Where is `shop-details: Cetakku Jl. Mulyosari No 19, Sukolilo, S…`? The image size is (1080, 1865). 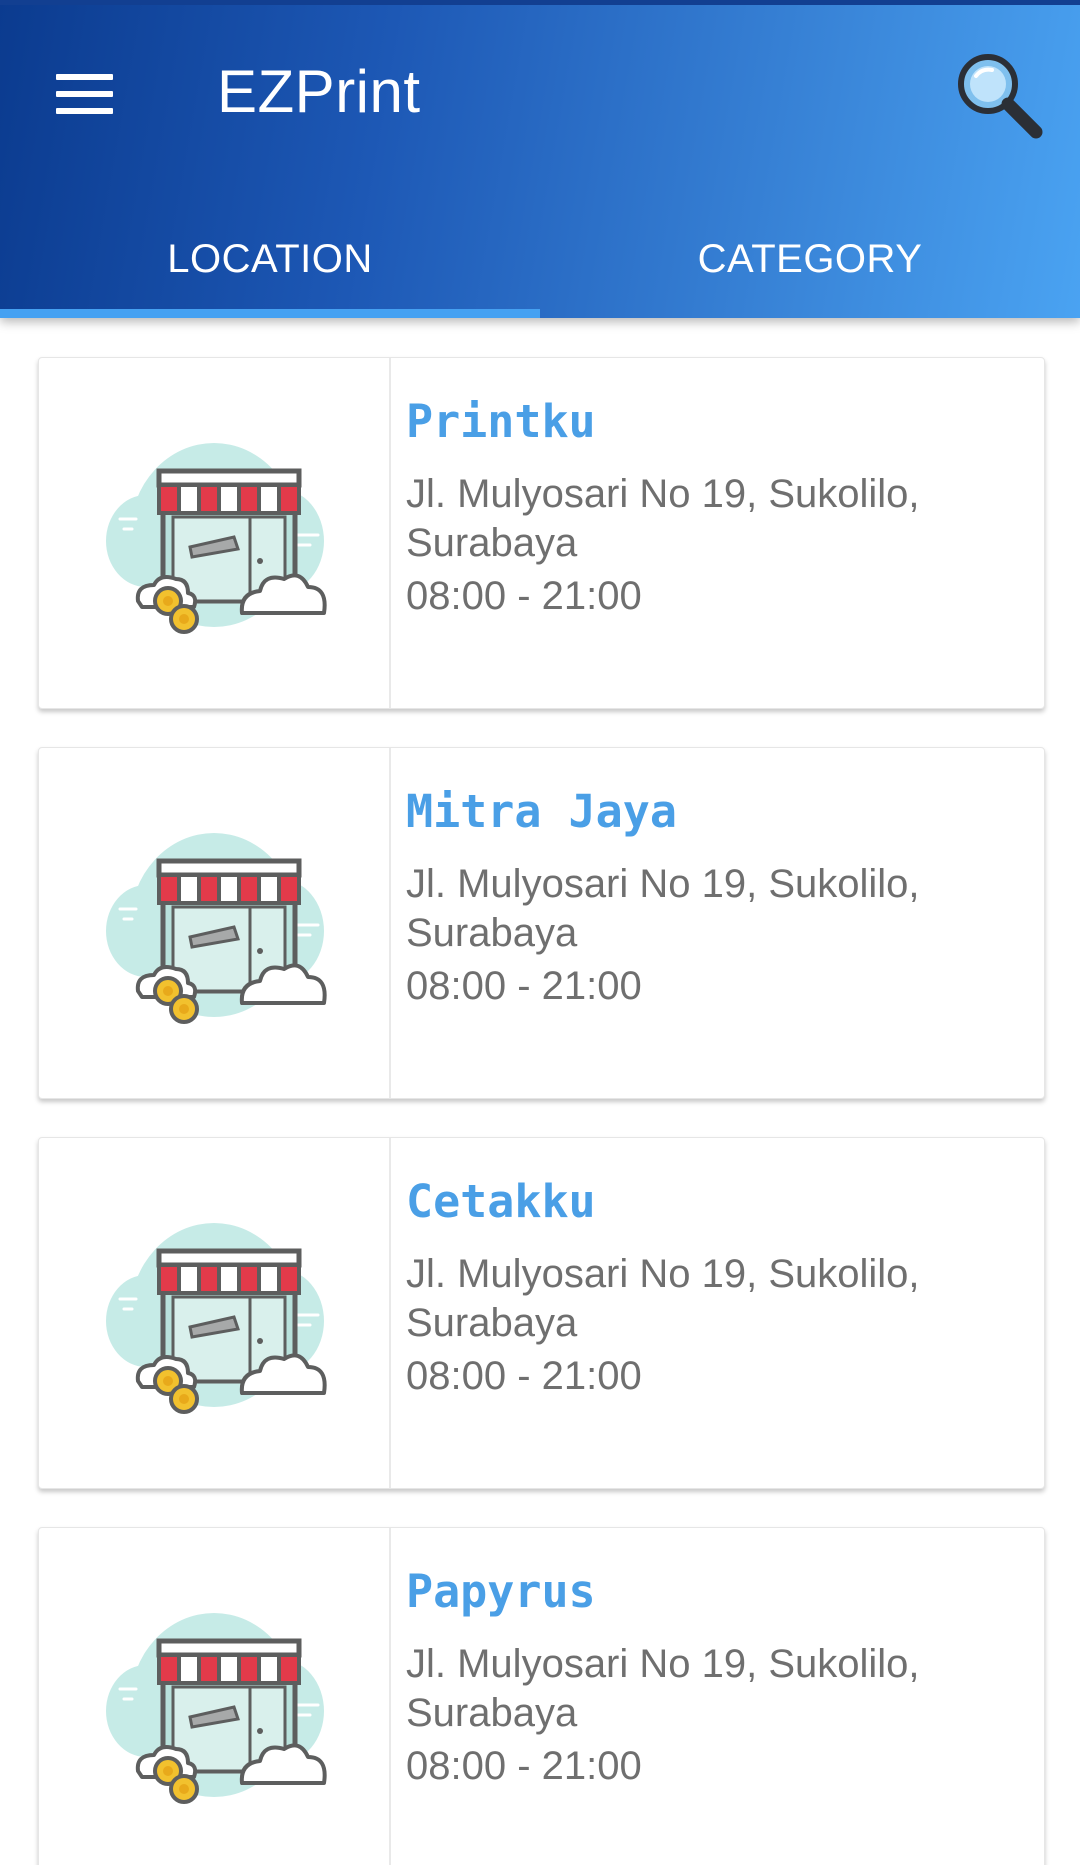 shop-details: Cetakku Jl. Mulyosari No 19, Sukolilo, S… is located at coordinates (698, 1313).